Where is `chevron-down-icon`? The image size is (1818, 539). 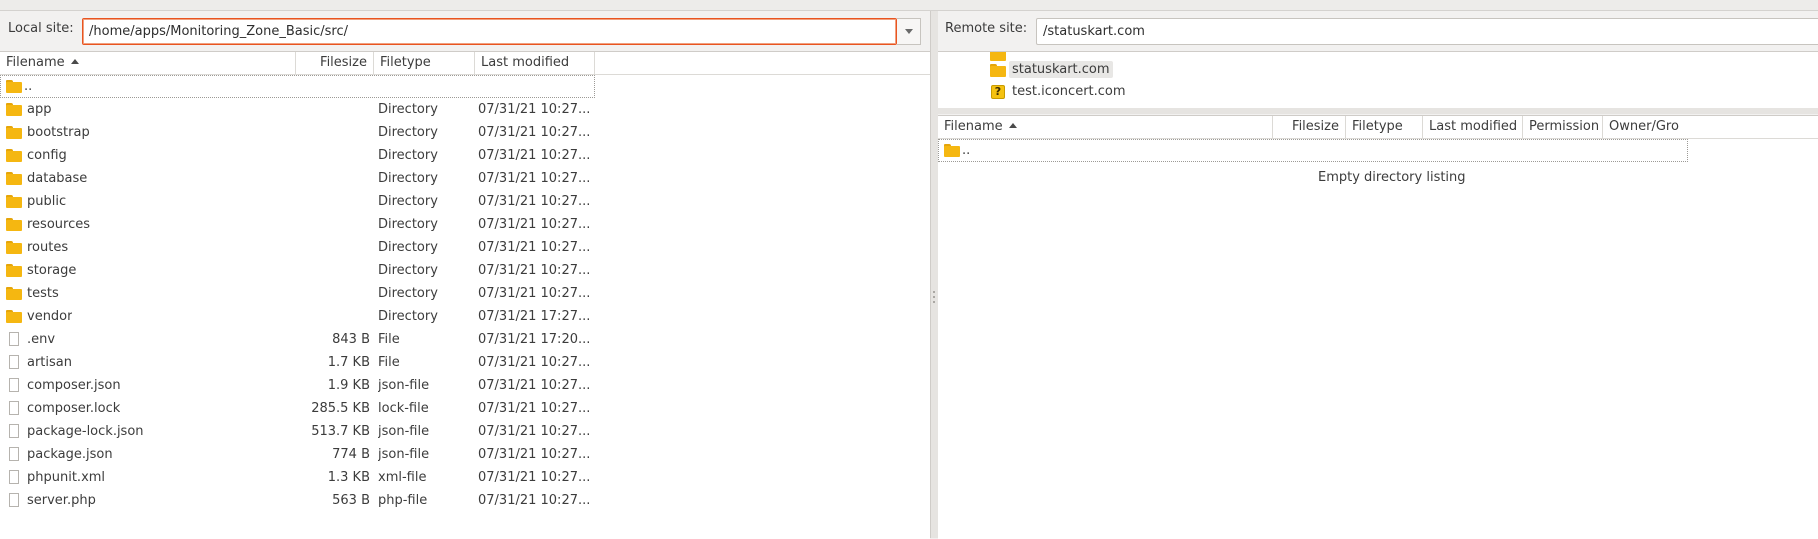
chevron-down-icon is located at coordinates (908, 31).